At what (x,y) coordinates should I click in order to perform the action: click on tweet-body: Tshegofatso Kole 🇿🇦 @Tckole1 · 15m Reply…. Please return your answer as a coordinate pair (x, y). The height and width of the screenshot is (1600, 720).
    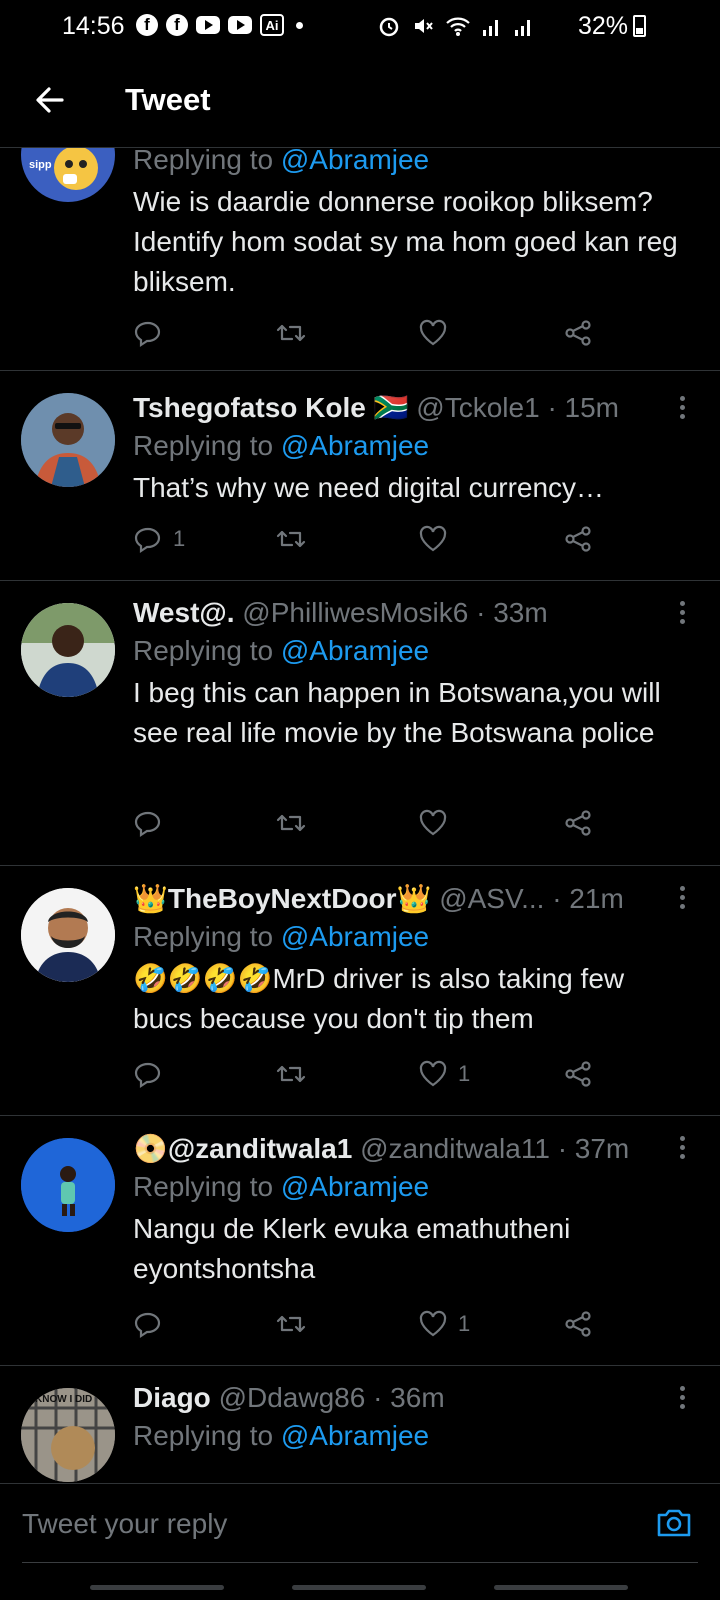
    Looking at the image, I should click on (406, 449).